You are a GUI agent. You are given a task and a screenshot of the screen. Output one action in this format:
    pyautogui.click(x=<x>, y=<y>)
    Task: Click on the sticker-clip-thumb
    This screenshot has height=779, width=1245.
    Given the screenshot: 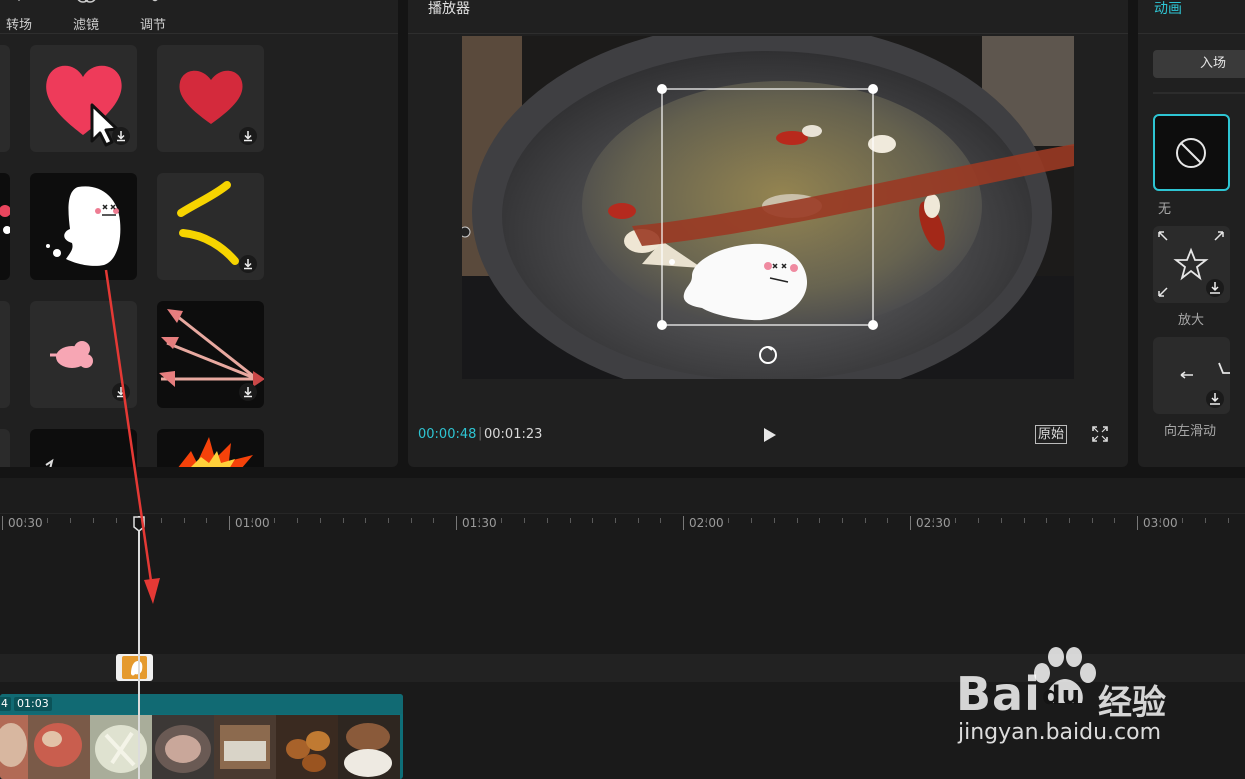 What is the action you would take?
    pyautogui.click(x=134, y=667)
    